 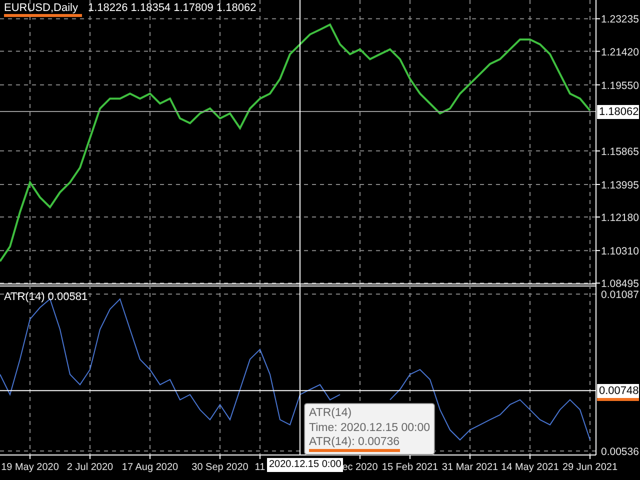 I want to click on crosshair-value-label: 0.00748, so click(x=618, y=392).